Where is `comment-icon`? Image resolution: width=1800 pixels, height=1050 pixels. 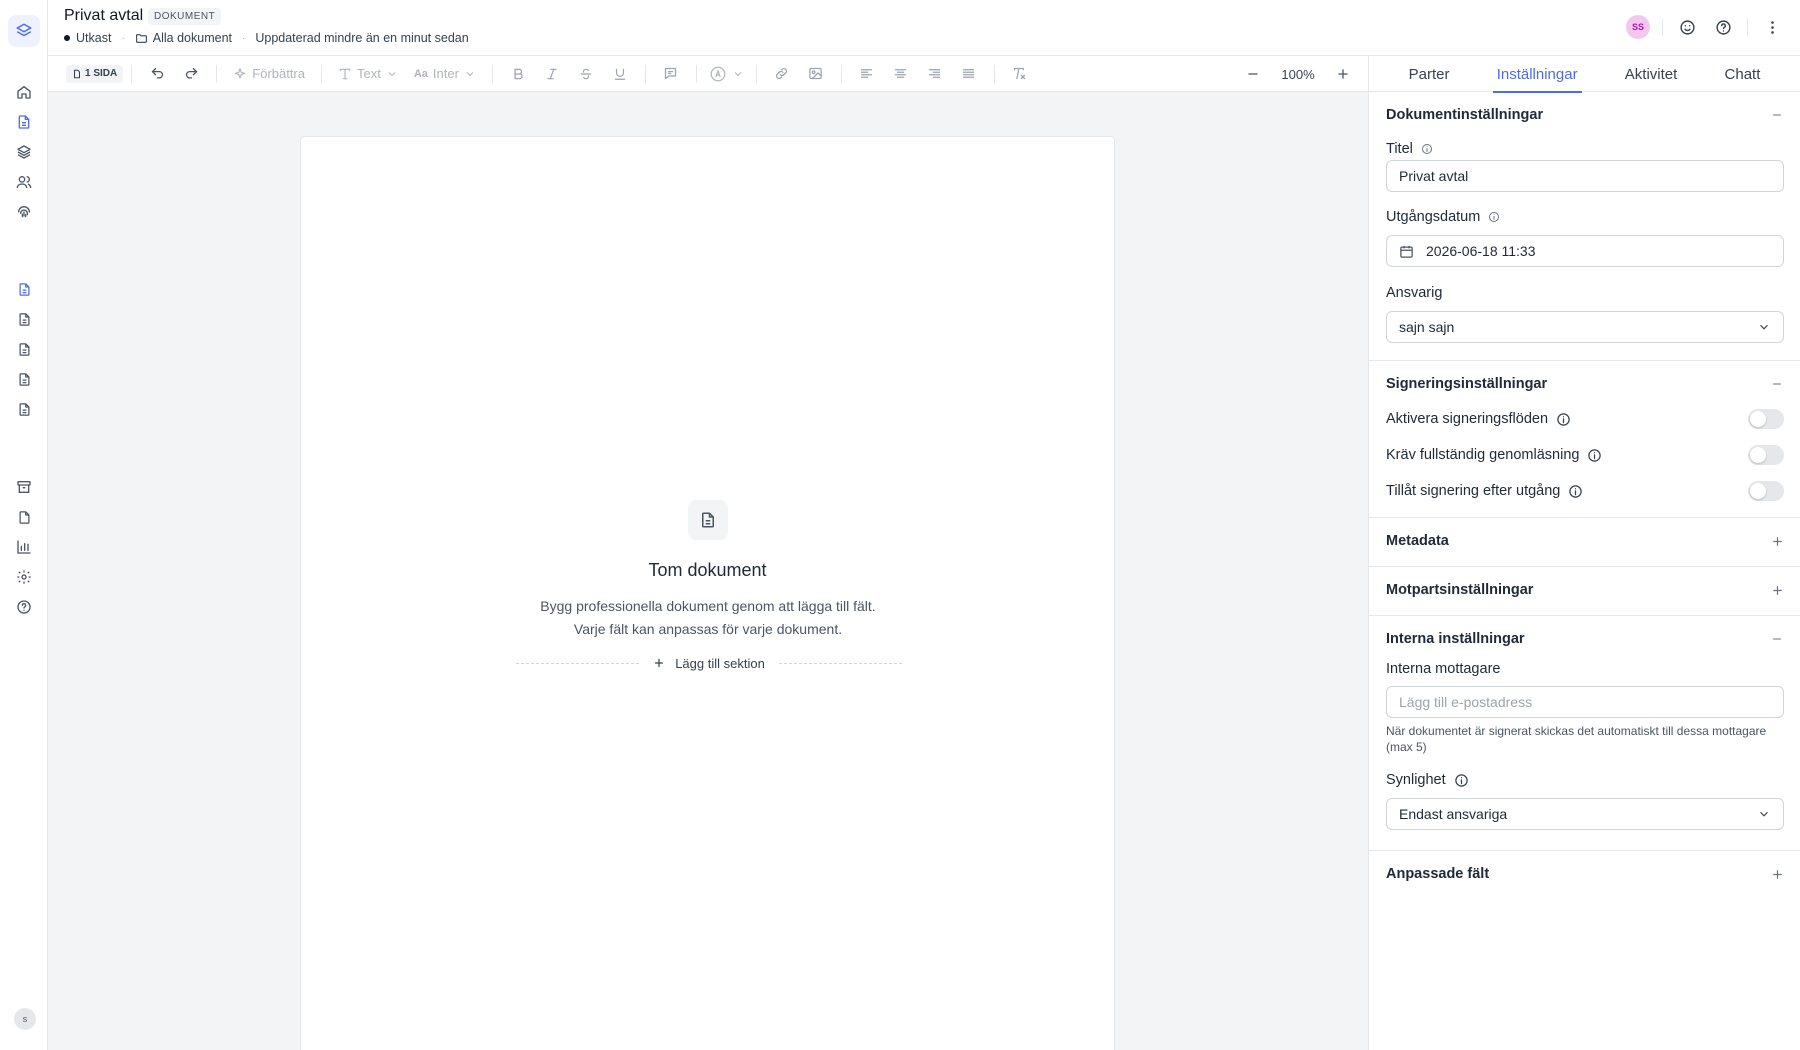 comment-icon is located at coordinates (671, 74).